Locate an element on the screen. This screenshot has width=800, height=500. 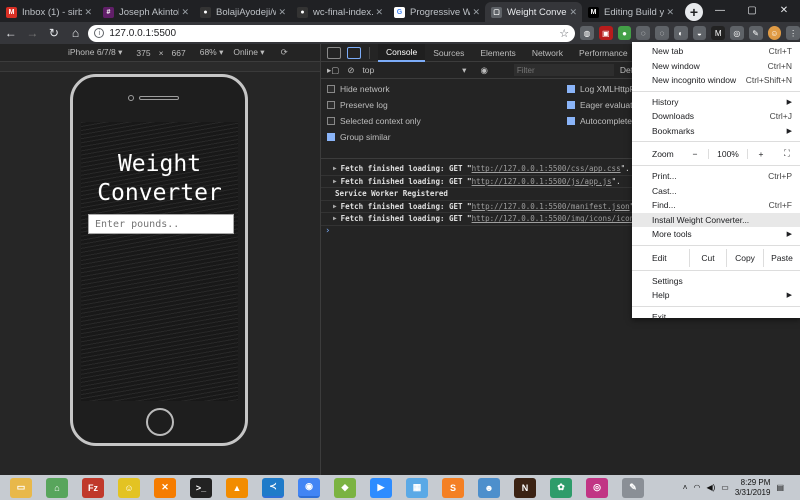
context-select: top ▾ is located at coordinates (414, 70).